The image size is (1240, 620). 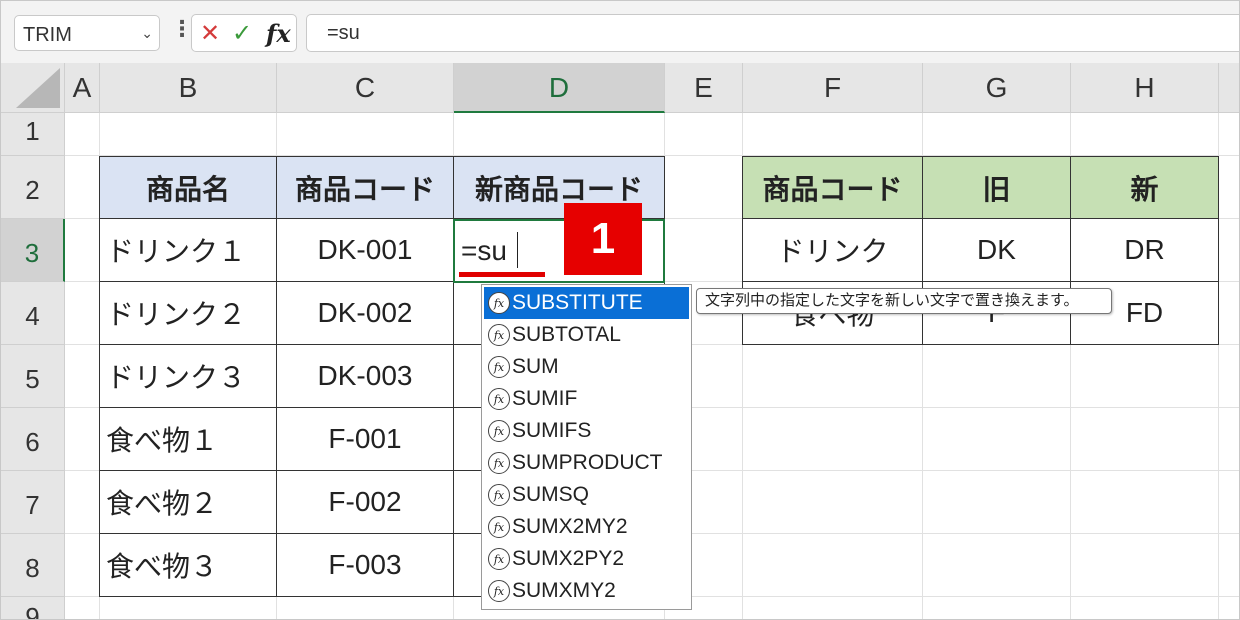 I want to click on formula-buttons: ✕ ✓ fx, so click(x=244, y=33).